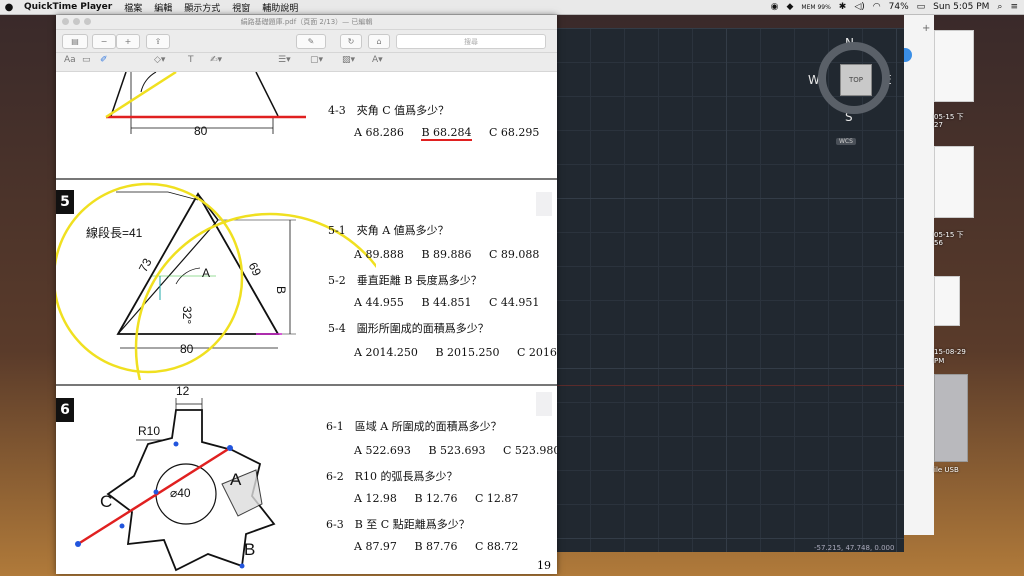  Describe the element at coordinates (843, 7) in the screenshot. I see `bluetooth-icon: ✱` at that location.